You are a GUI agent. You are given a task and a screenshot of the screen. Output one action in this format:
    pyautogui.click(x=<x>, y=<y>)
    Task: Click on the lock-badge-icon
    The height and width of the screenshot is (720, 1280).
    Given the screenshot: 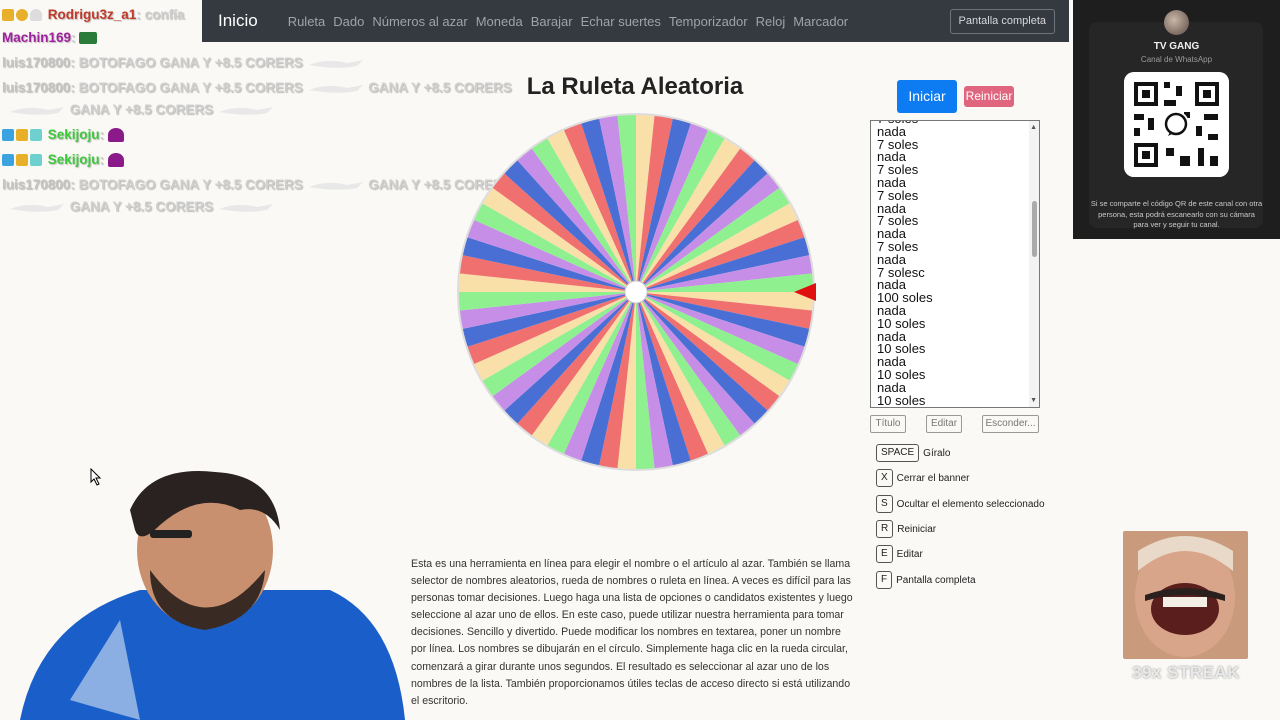 What is the action you would take?
    pyautogui.click(x=36, y=15)
    